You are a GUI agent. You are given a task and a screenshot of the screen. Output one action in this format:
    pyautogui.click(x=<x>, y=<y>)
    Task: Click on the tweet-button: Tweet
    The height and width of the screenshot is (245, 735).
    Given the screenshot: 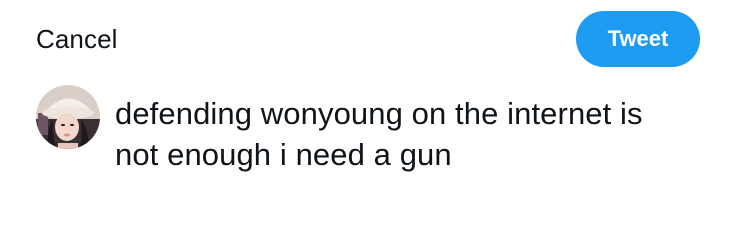 What is the action you would take?
    pyautogui.click(x=638, y=39)
    